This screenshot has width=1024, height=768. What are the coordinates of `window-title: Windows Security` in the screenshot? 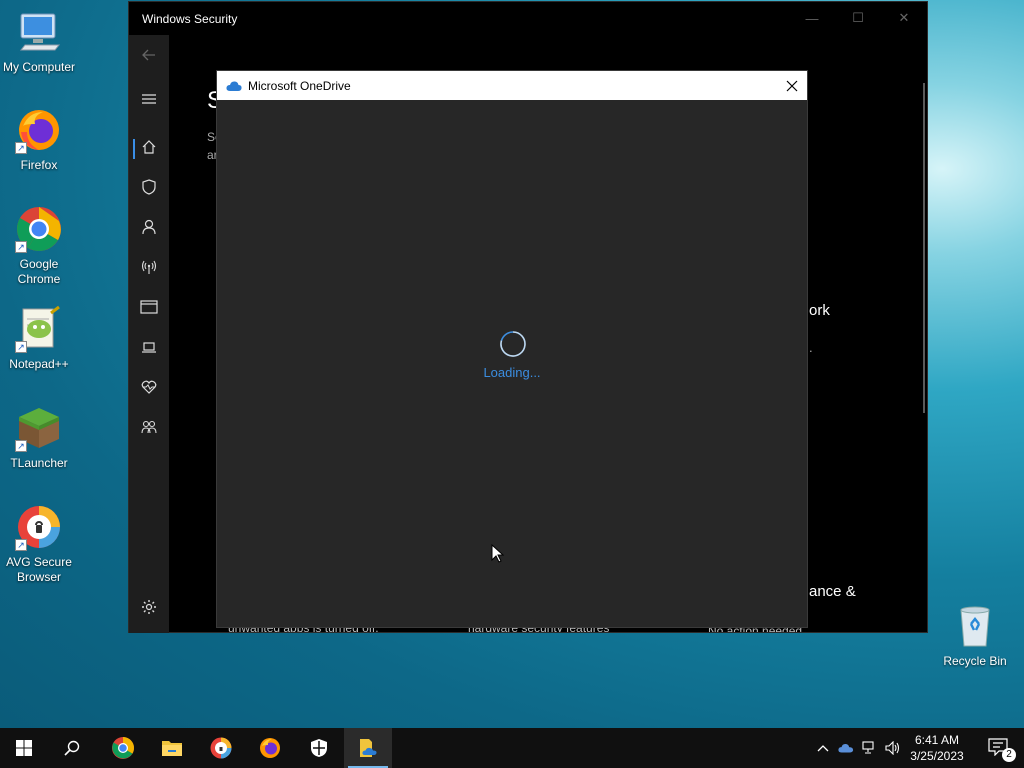 It's located at (190, 18).